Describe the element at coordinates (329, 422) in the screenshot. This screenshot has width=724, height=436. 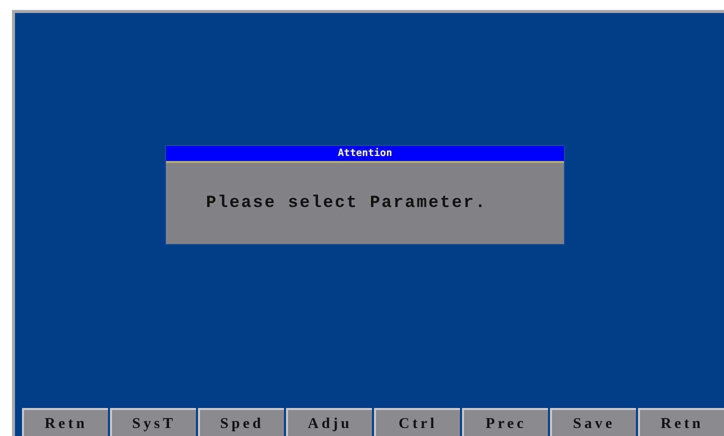
I see `softkey-button: Adju` at that location.